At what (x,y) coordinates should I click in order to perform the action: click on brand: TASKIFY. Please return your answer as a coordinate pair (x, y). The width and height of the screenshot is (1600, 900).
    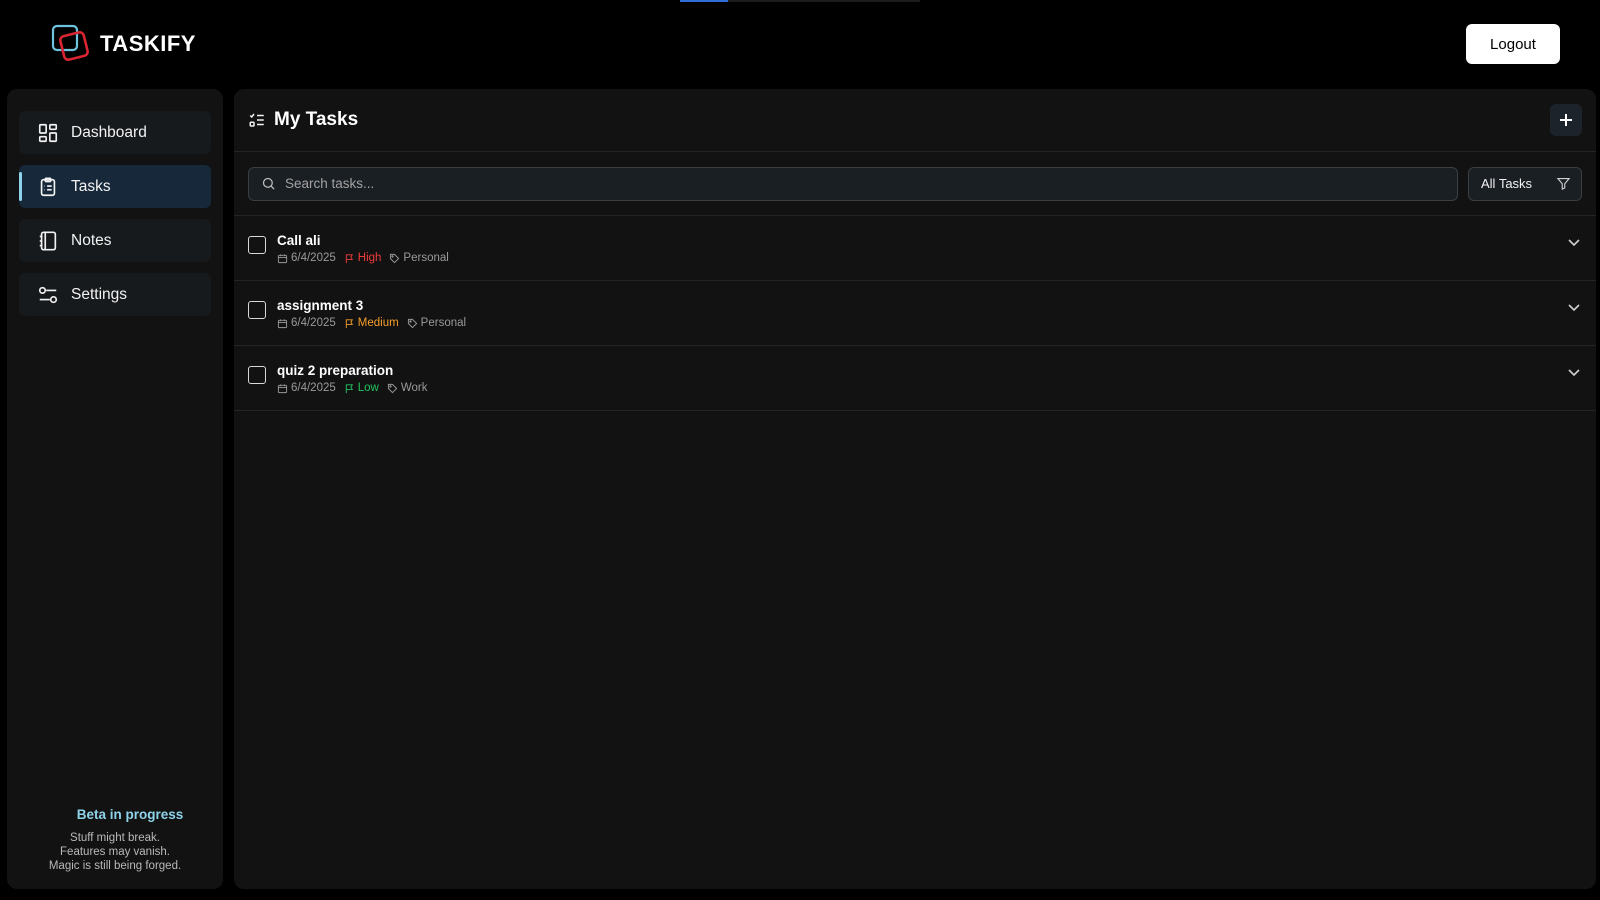
    Looking at the image, I should click on (123, 44).